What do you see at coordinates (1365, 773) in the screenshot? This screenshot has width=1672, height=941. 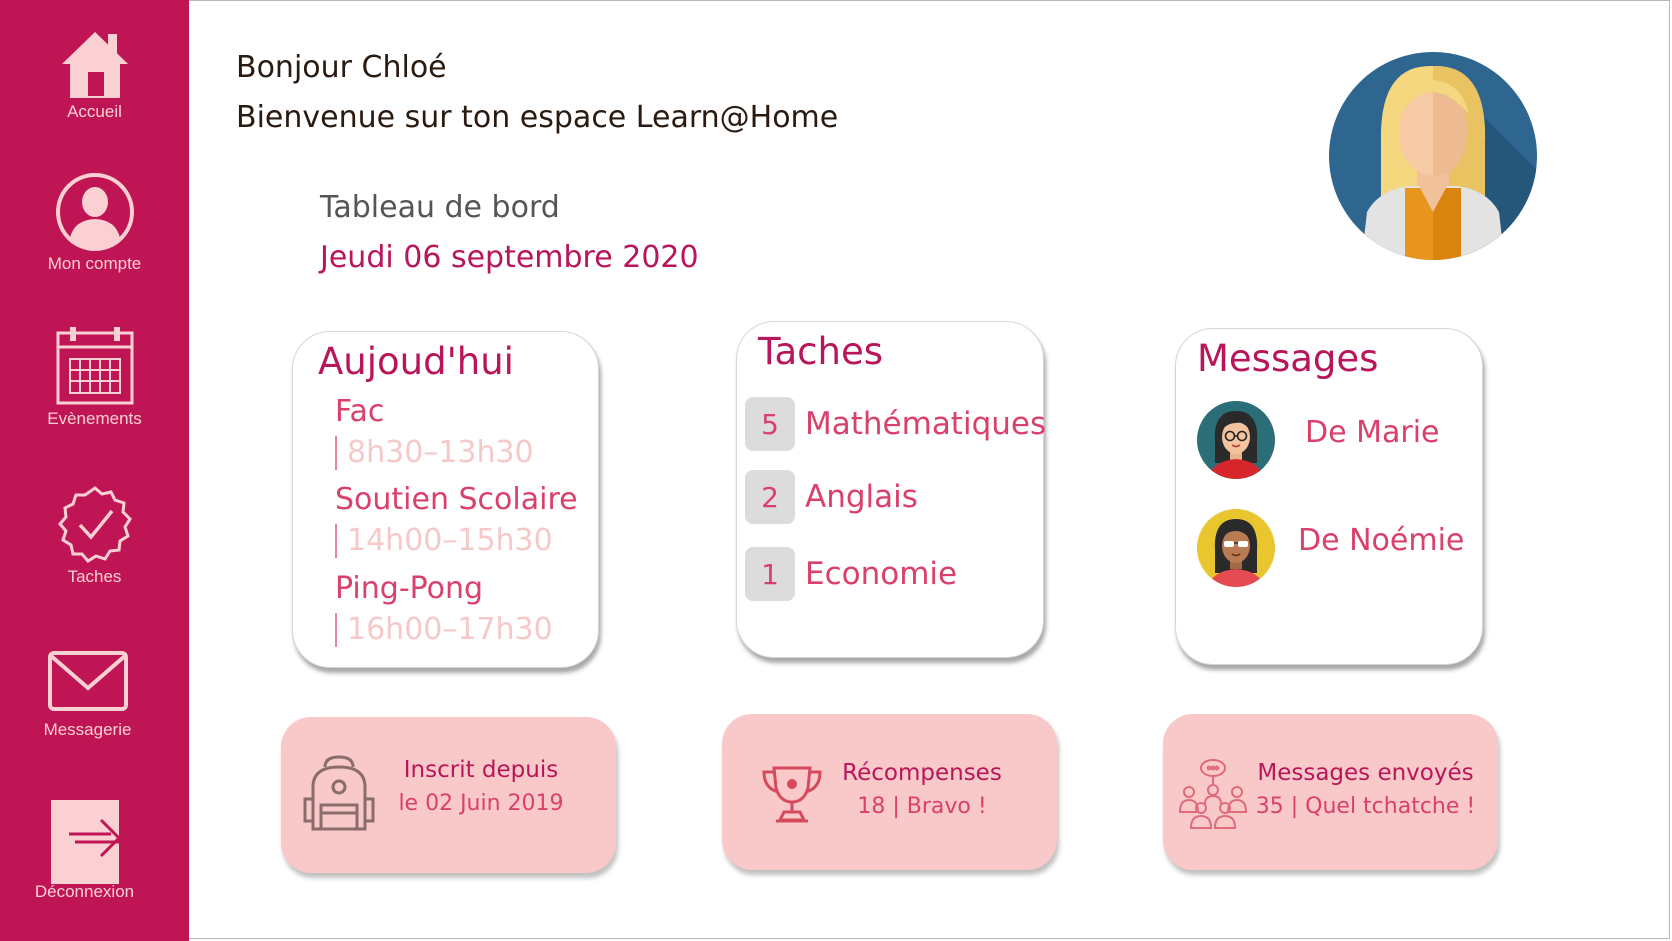 I see `stat-title: Messages envoyés` at bounding box center [1365, 773].